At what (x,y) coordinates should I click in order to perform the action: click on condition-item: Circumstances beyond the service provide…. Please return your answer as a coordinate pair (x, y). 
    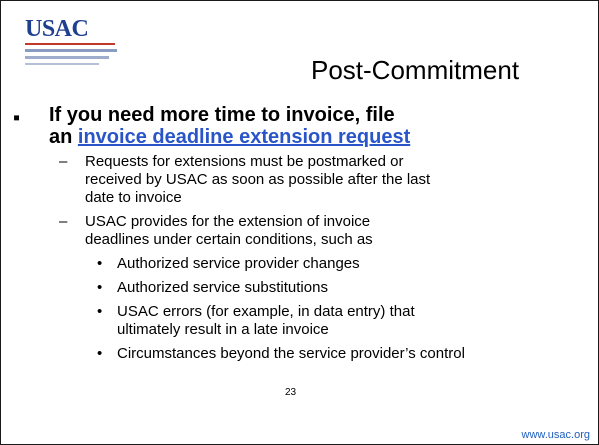
    Looking at the image, I should click on (291, 353).